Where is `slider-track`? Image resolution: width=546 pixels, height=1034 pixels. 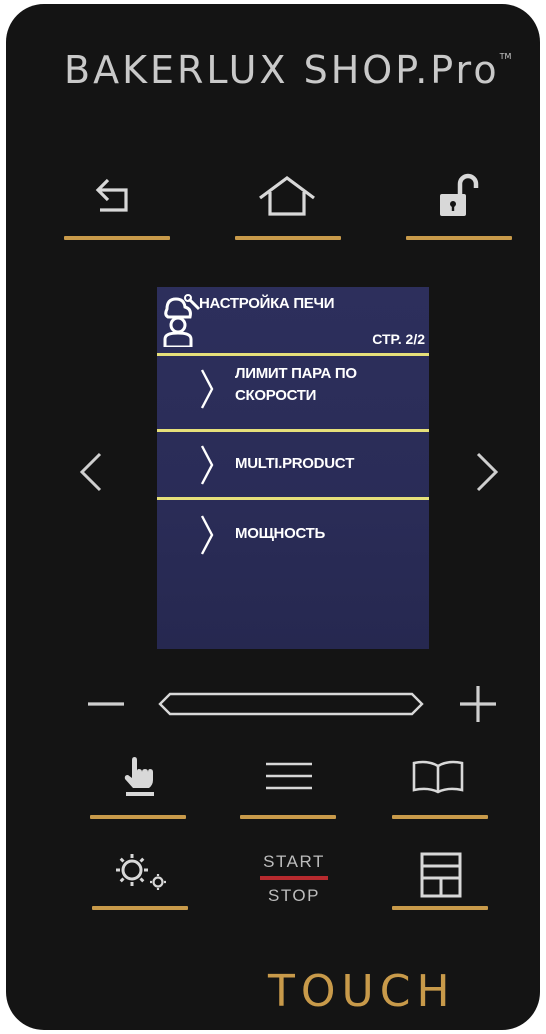
slider-track is located at coordinates (291, 704).